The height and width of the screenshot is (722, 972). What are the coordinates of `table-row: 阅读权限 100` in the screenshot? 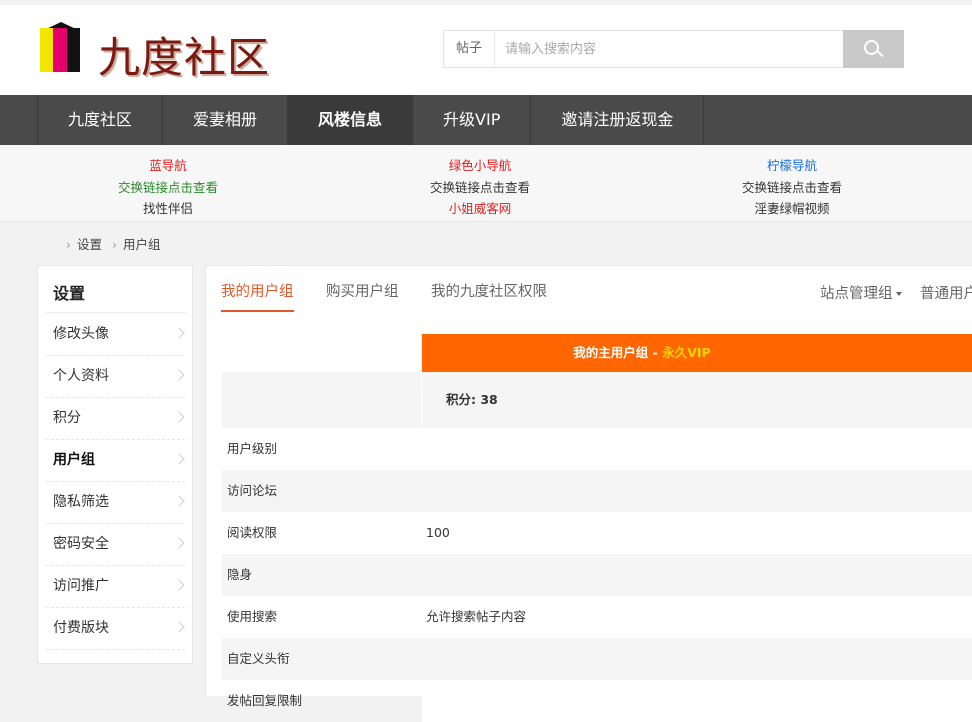 It's located at (597, 533).